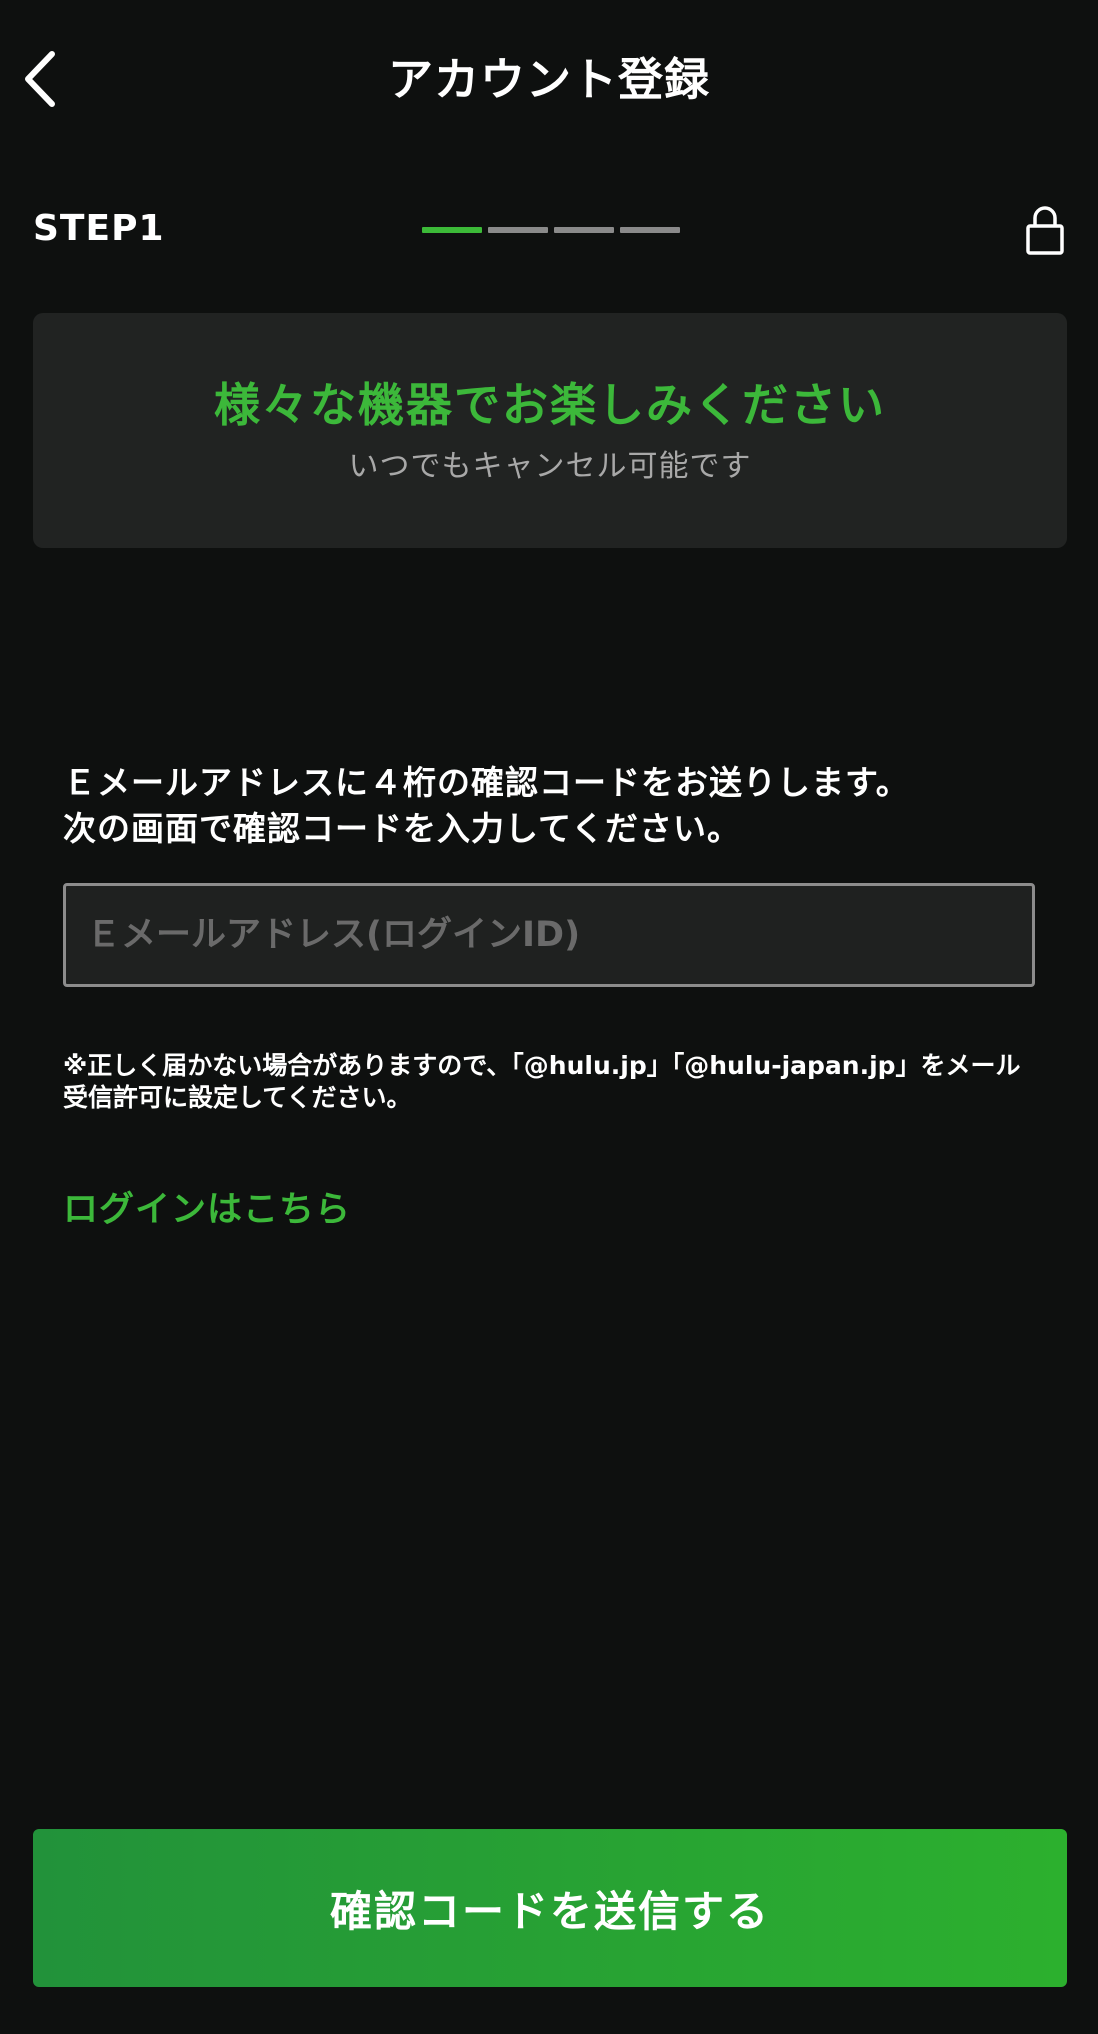 Image resolution: width=1098 pixels, height=2034 pixels. What do you see at coordinates (486, 782) in the screenshot?
I see `instruction-line-1: Ｅメールアドレスに４桁の確認コードをお送りします。` at bounding box center [486, 782].